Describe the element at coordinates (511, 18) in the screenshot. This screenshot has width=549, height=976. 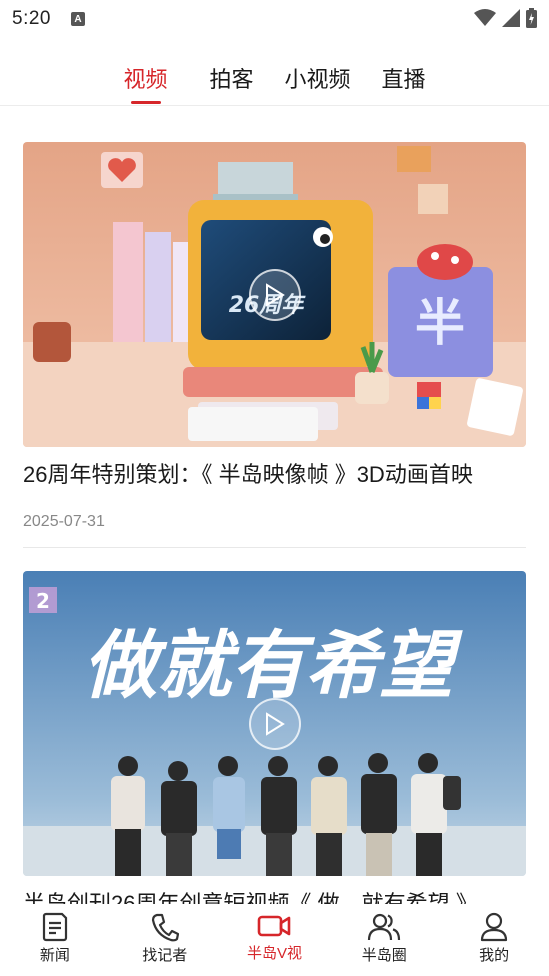
I see `cell-signal-icon` at that location.